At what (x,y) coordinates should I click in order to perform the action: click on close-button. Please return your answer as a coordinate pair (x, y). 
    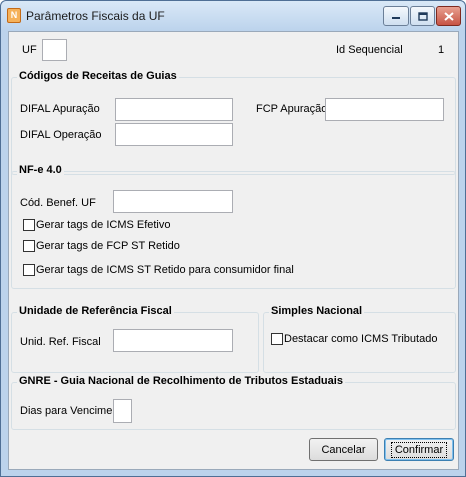
    Looking at the image, I should click on (448, 16).